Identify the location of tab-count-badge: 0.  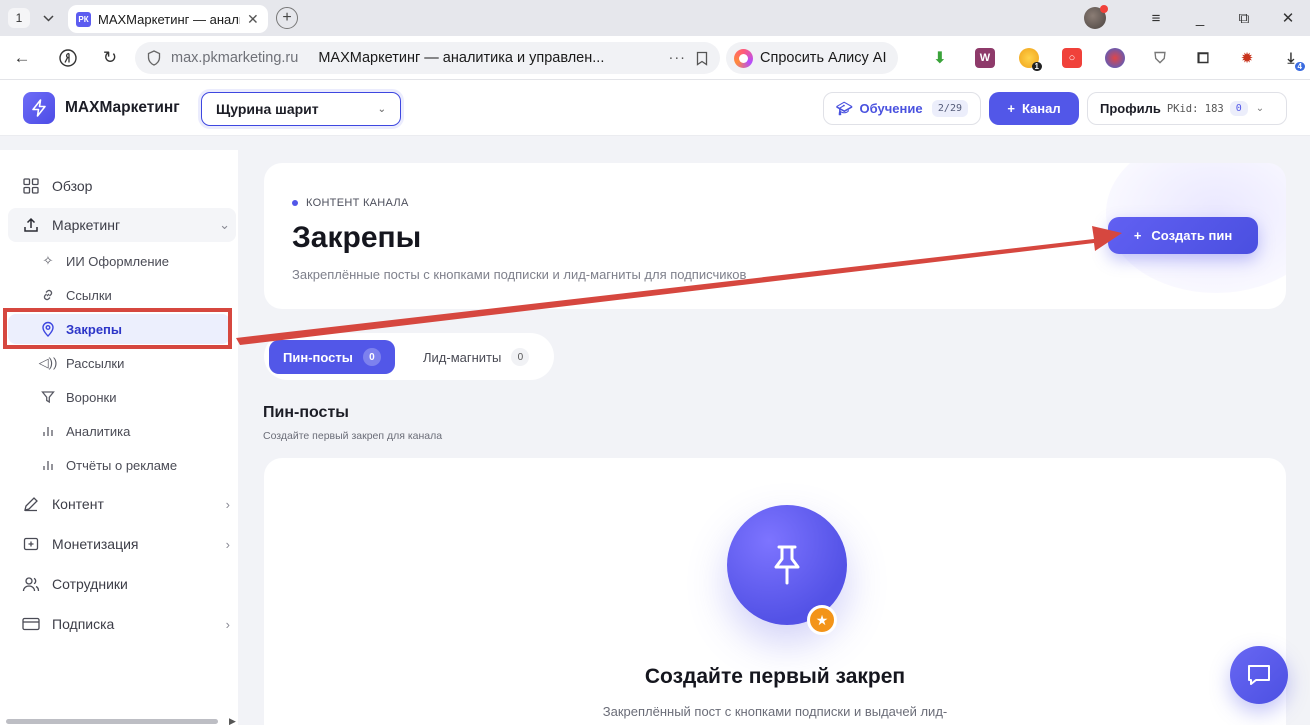
(371, 357).